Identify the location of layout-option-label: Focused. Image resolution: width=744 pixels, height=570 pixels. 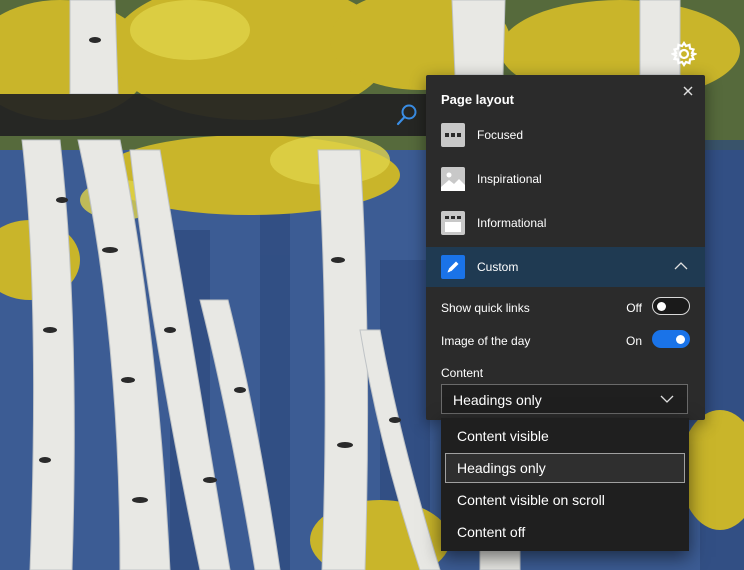
(500, 135).